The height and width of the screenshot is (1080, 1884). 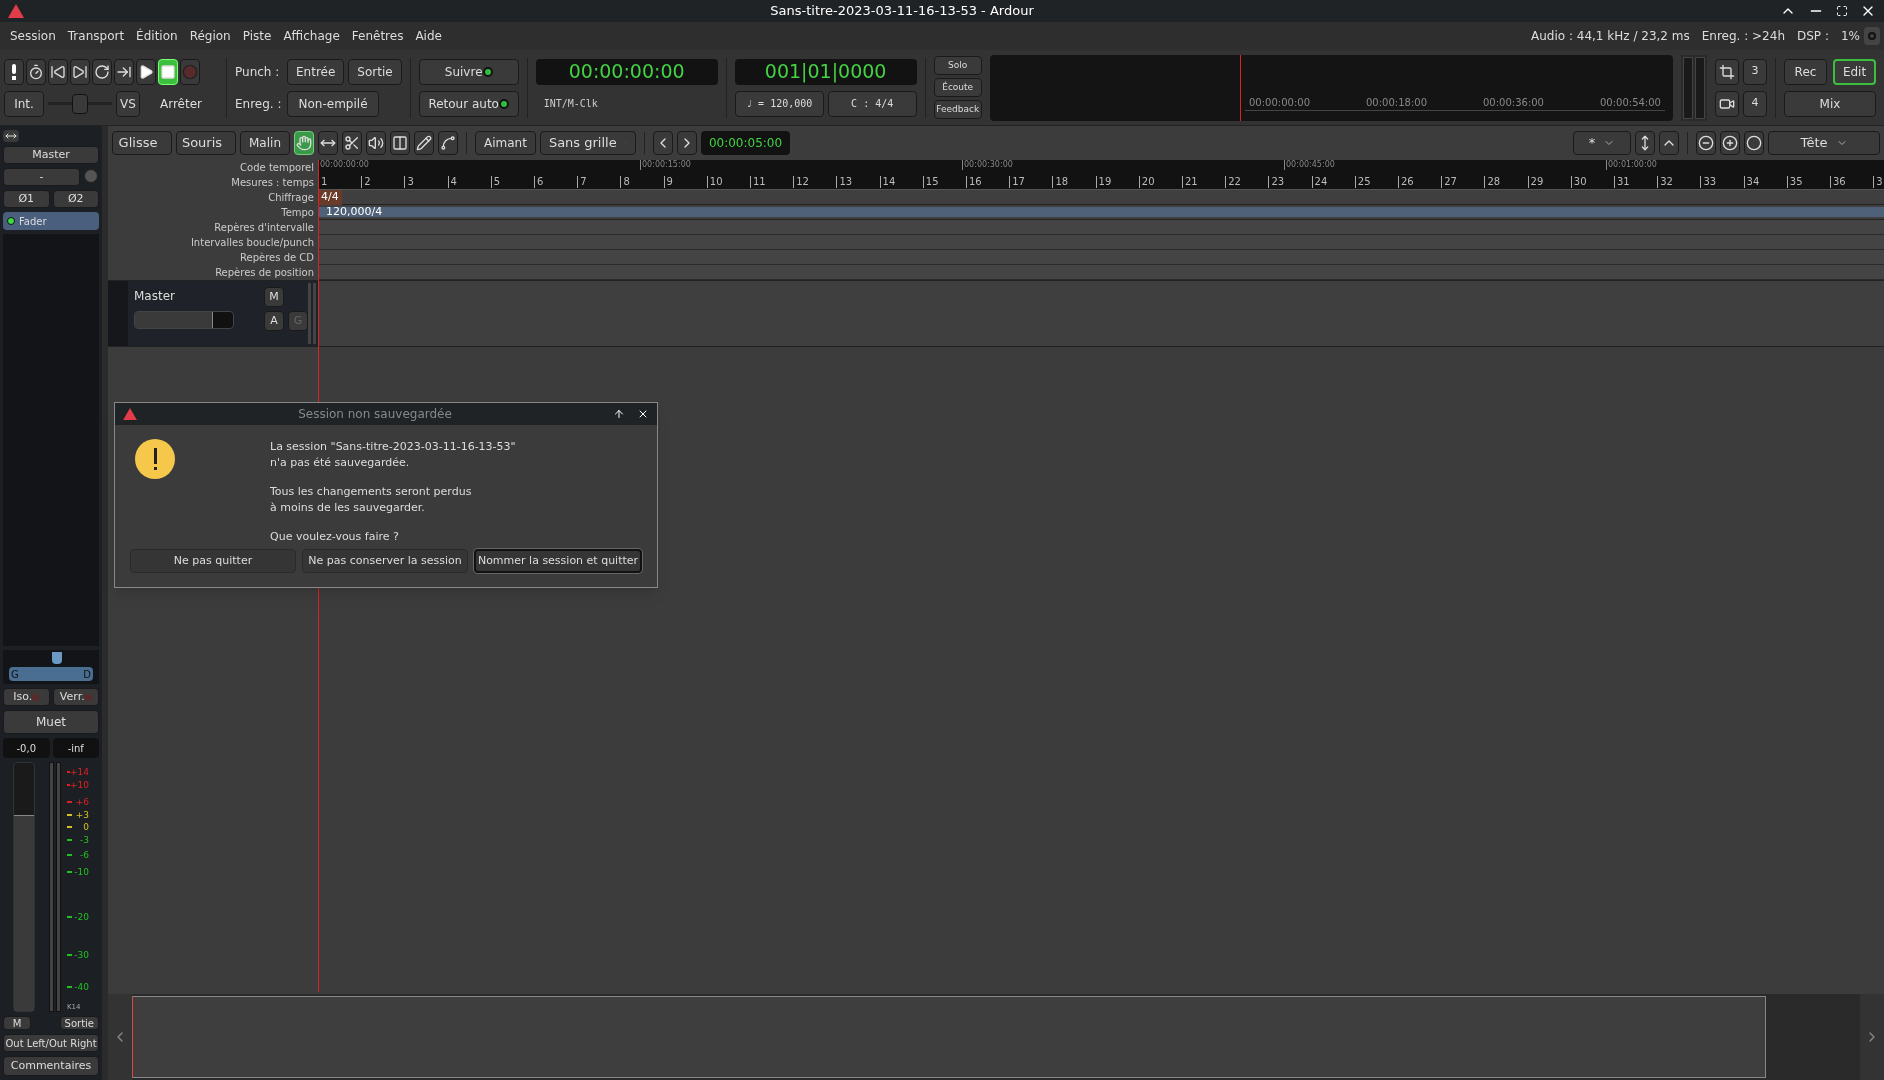 I want to click on secondary-clock: 001|01|0000, so click(x=825, y=71).